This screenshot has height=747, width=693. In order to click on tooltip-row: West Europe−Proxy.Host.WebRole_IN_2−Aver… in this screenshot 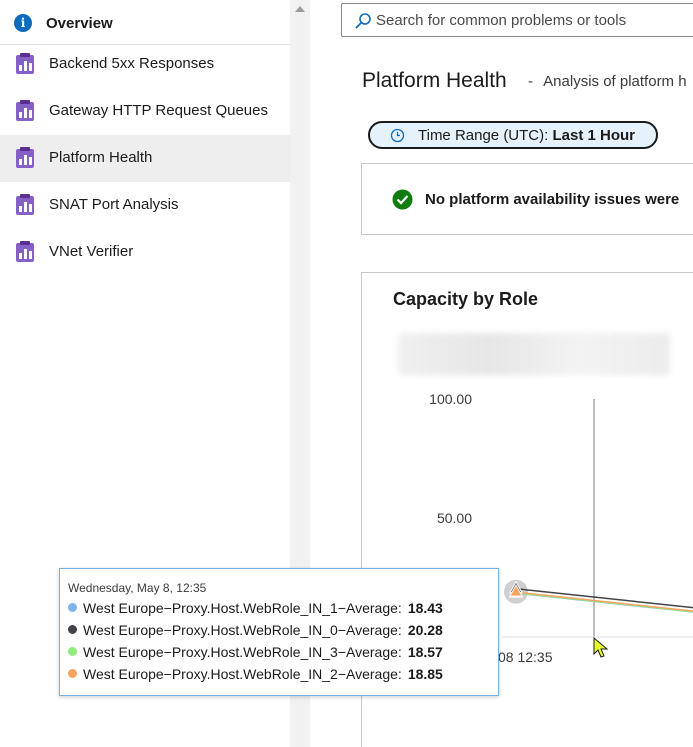, I will do `click(255, 674)`.